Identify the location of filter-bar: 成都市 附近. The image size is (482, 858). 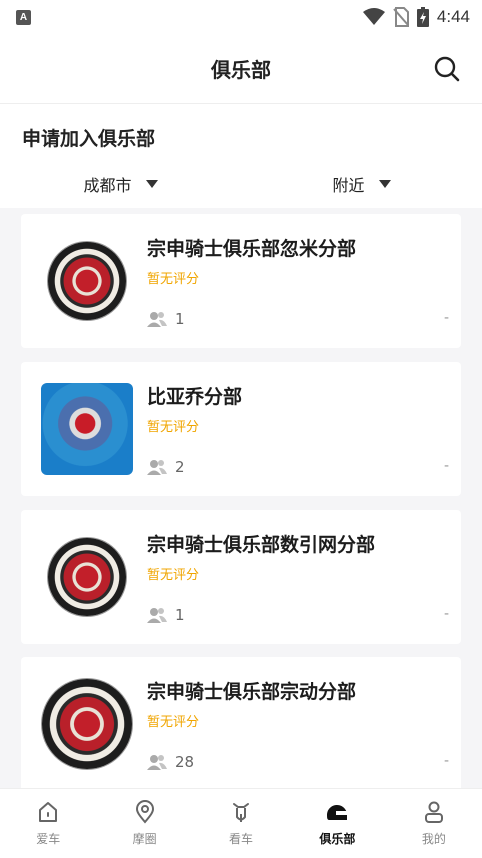
(241, 184).